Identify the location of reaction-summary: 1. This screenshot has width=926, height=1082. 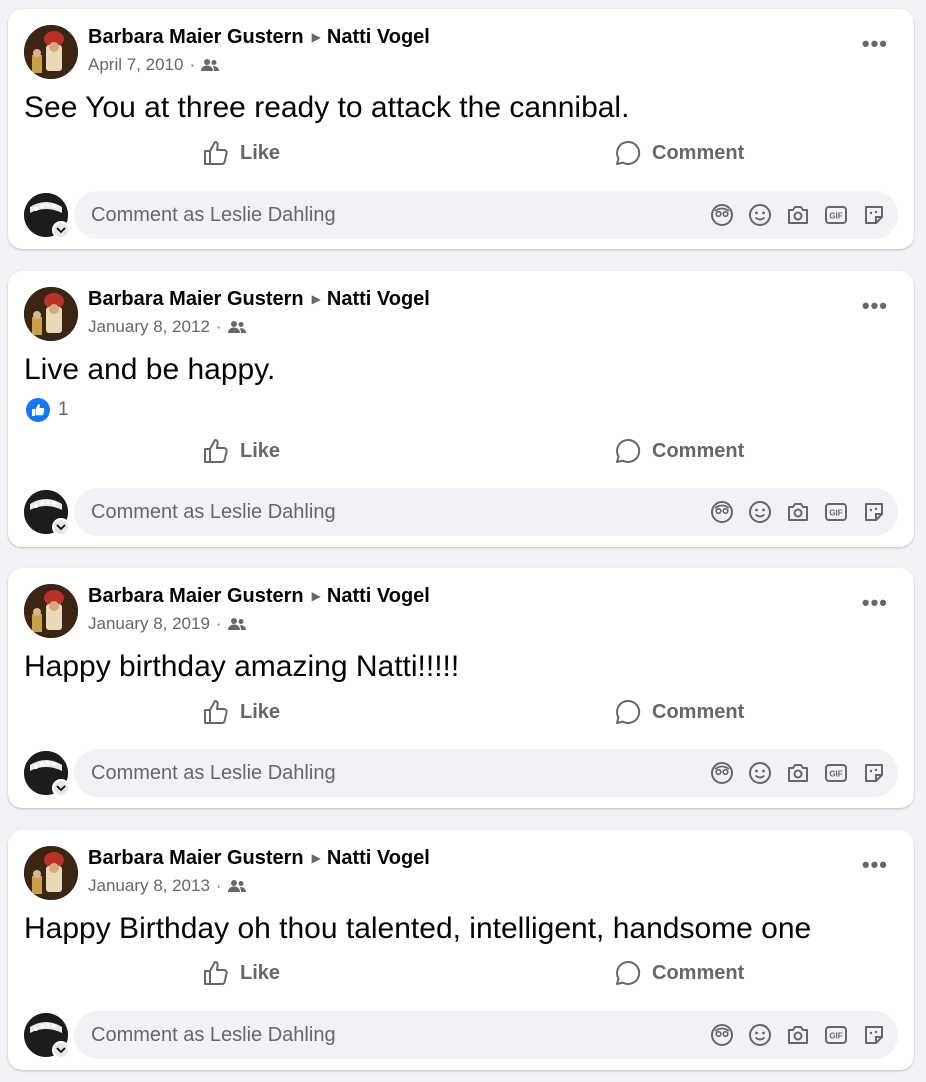
(47, 410).